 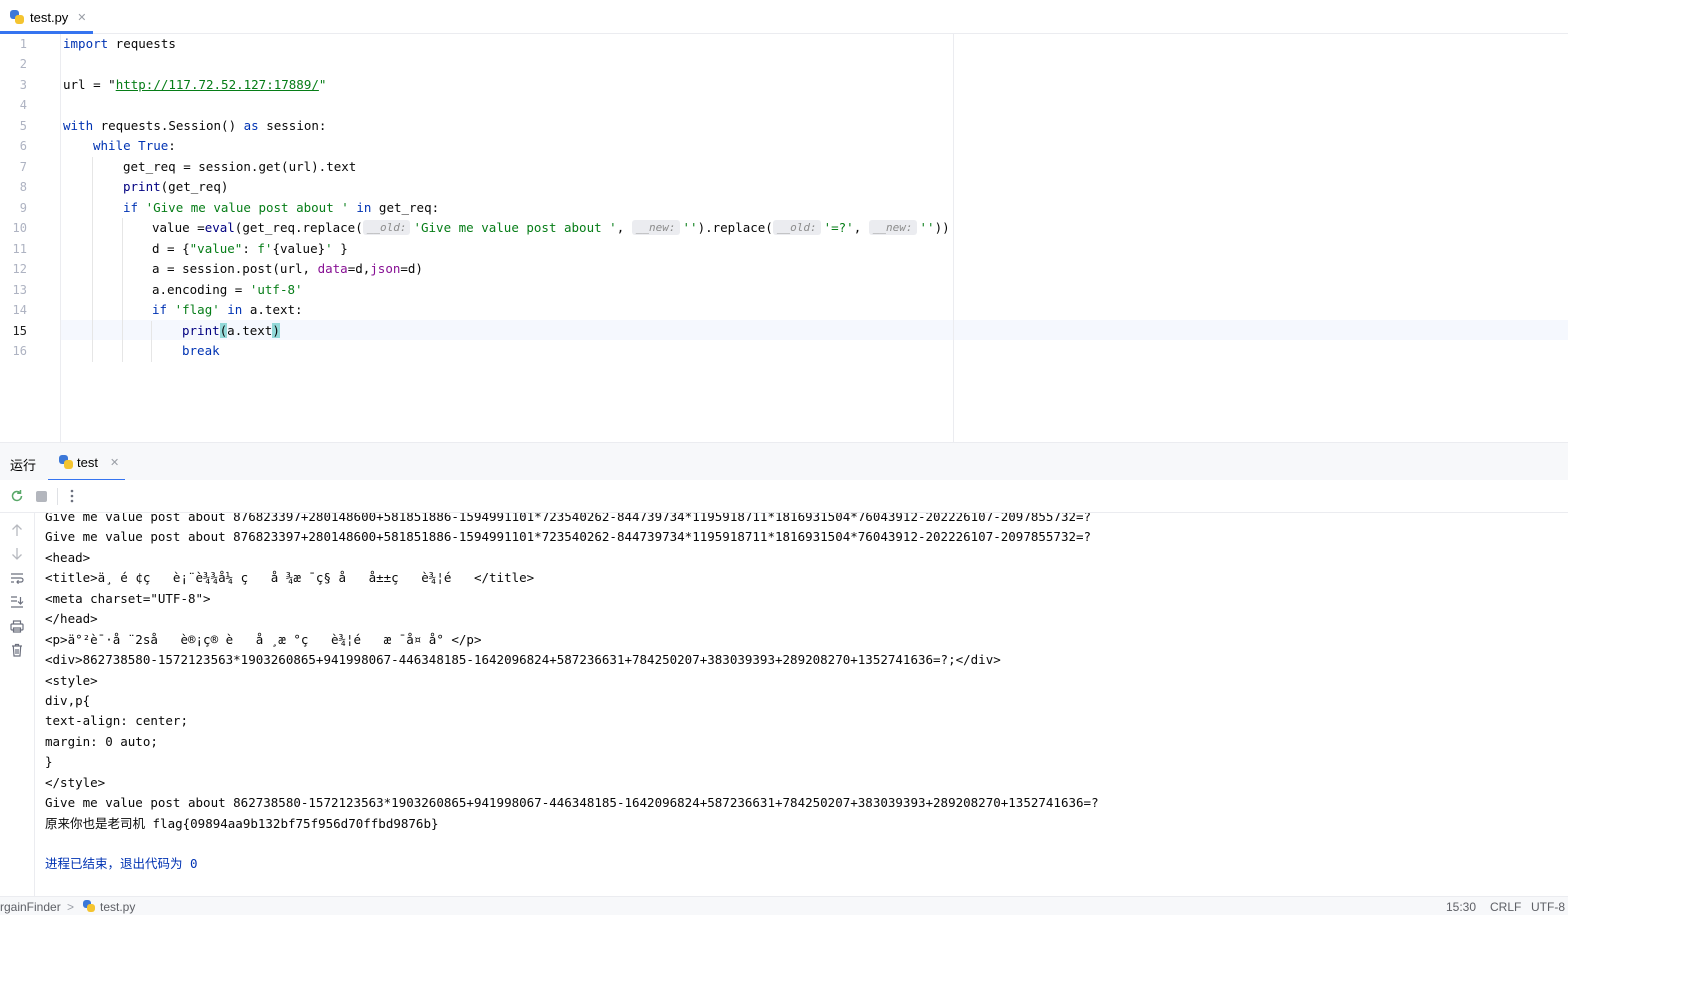 I want to click on code-line-5: with requests.Session() as session:, so click(x=195, y=125).